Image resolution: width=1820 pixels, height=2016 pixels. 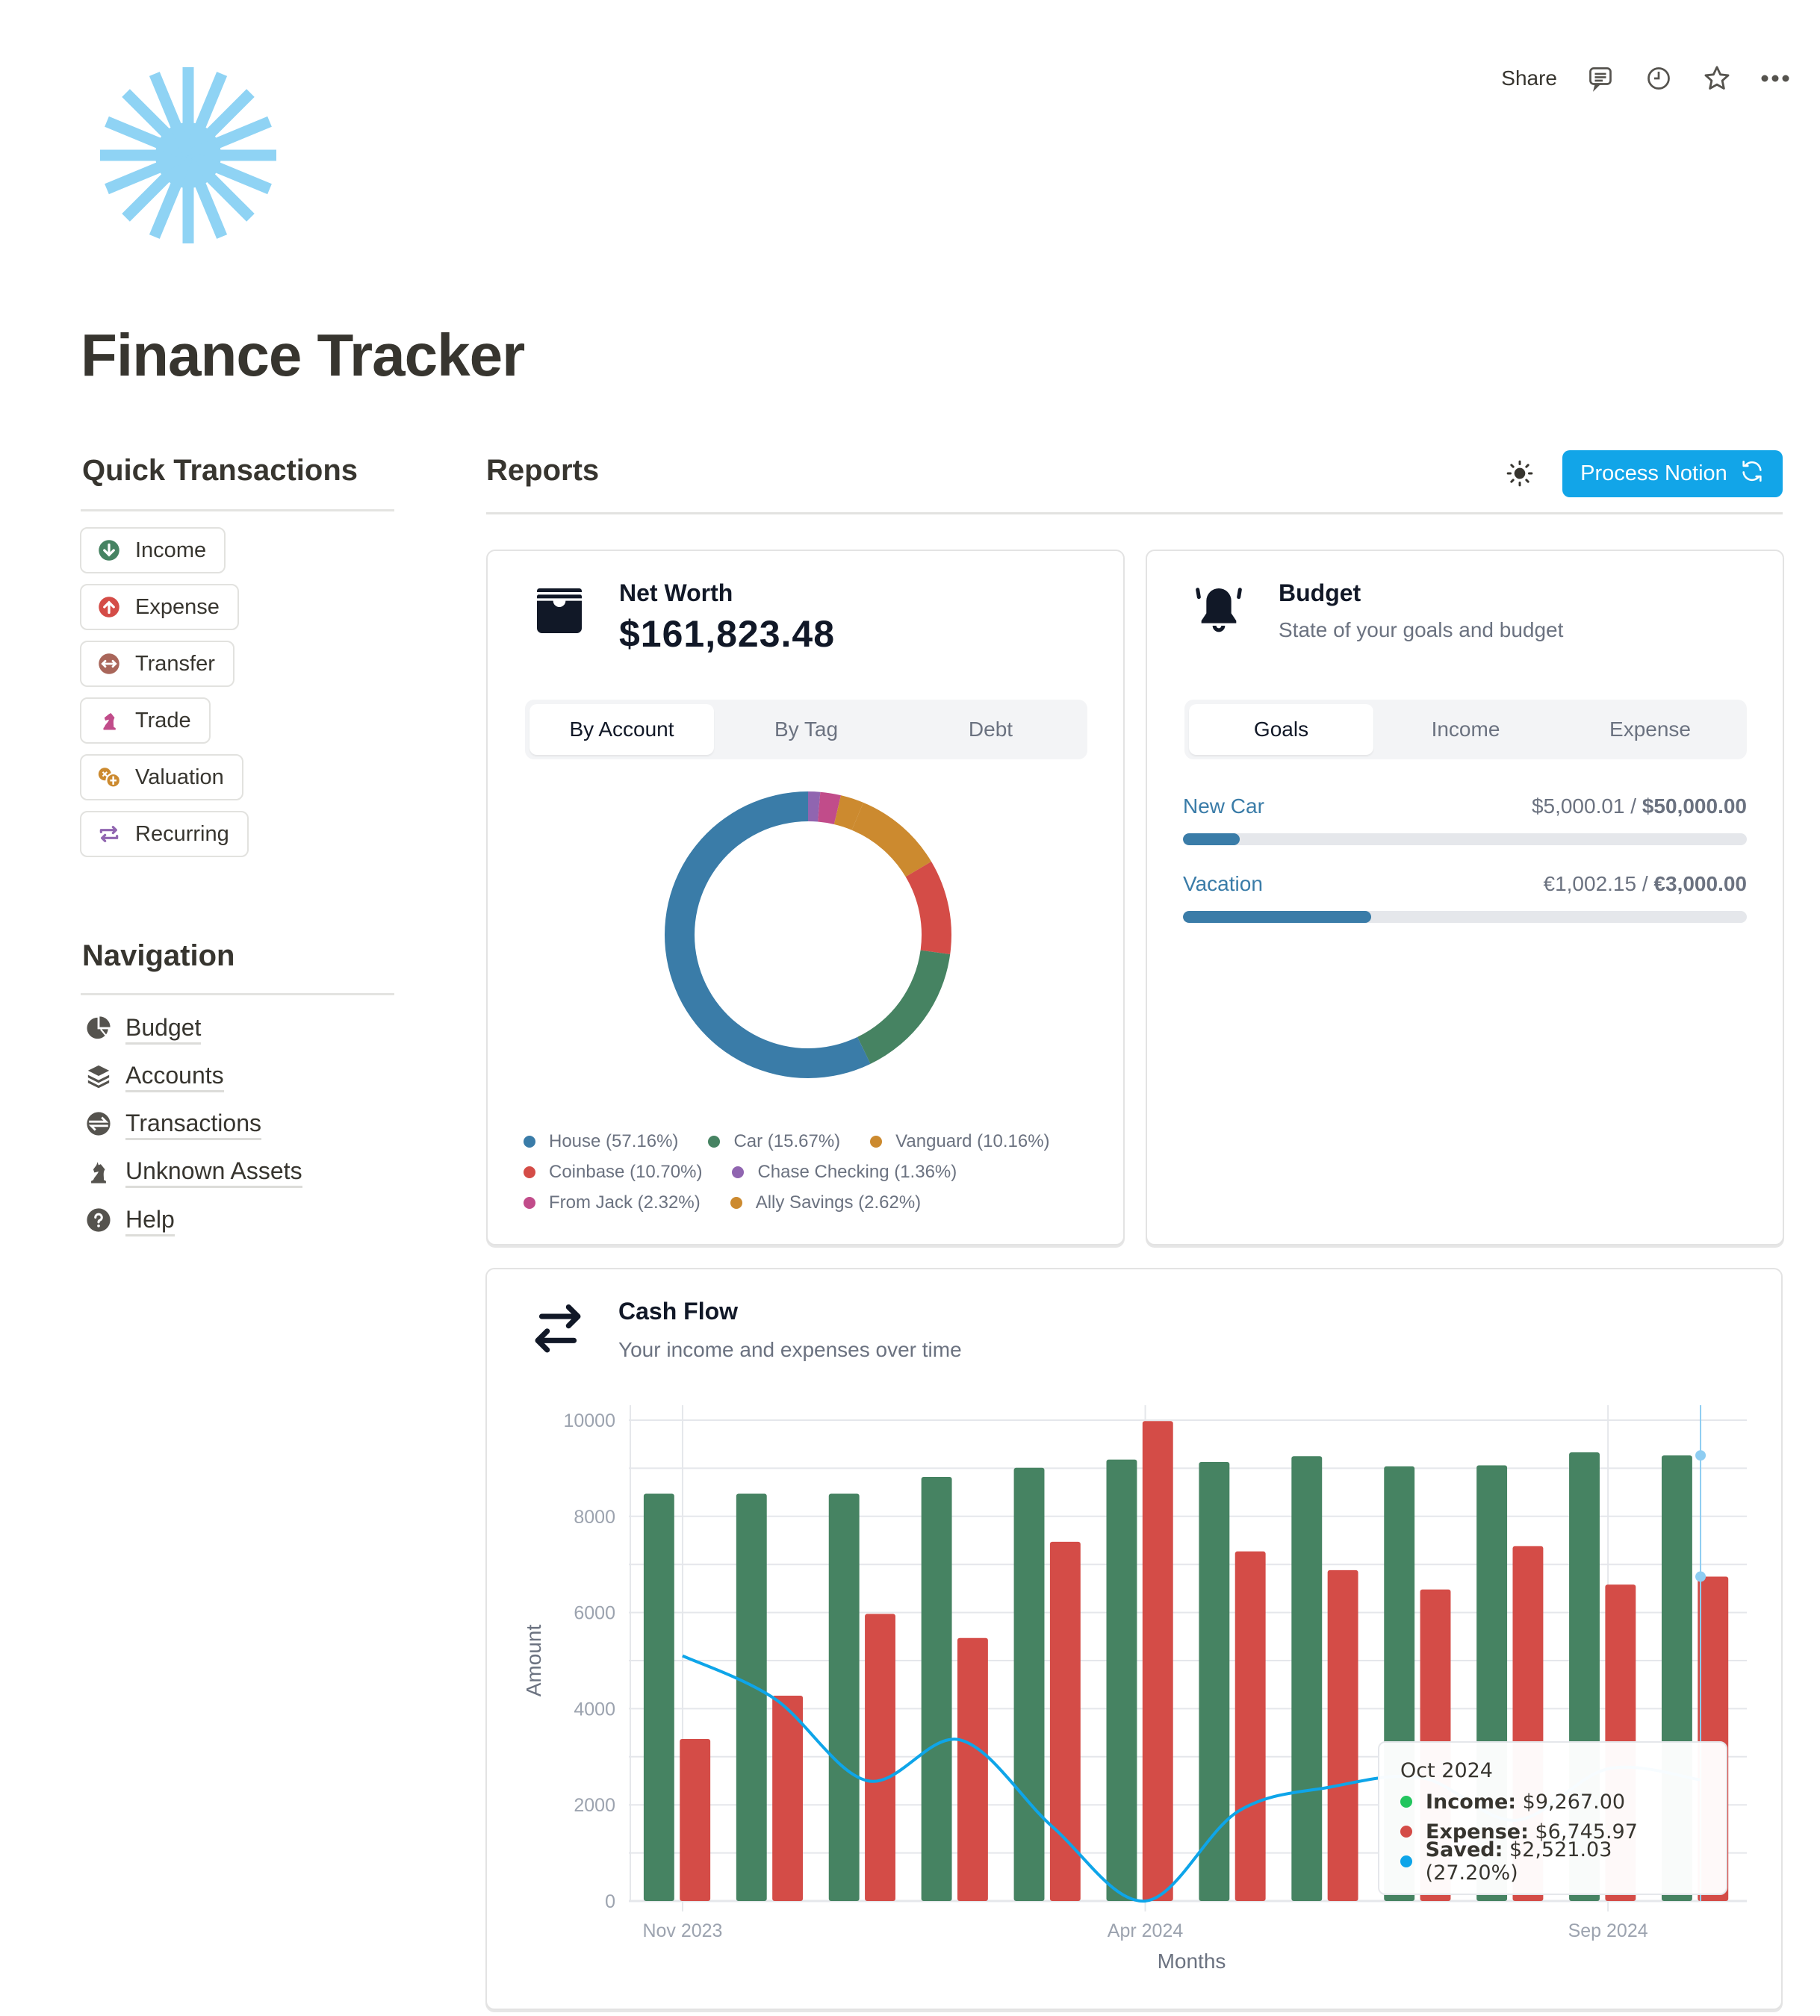 What do you see at coordinates (1653, 473) in the screenshot?
I see `process-notion-label: Process Notion` at bounding box center [1653, 473].